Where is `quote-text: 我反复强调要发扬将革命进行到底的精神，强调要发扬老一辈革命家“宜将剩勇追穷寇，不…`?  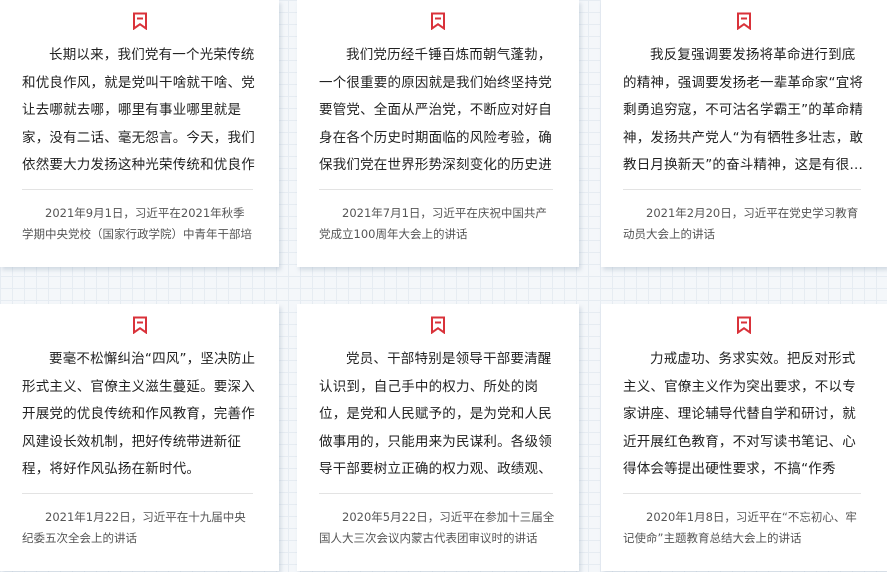 quote-text: 我反复强调要发扬将革命进行到底的精神，强调要发扬老一辈革命家“宜将剩勇追穷寇，不… is located at coordinates (743, 110).